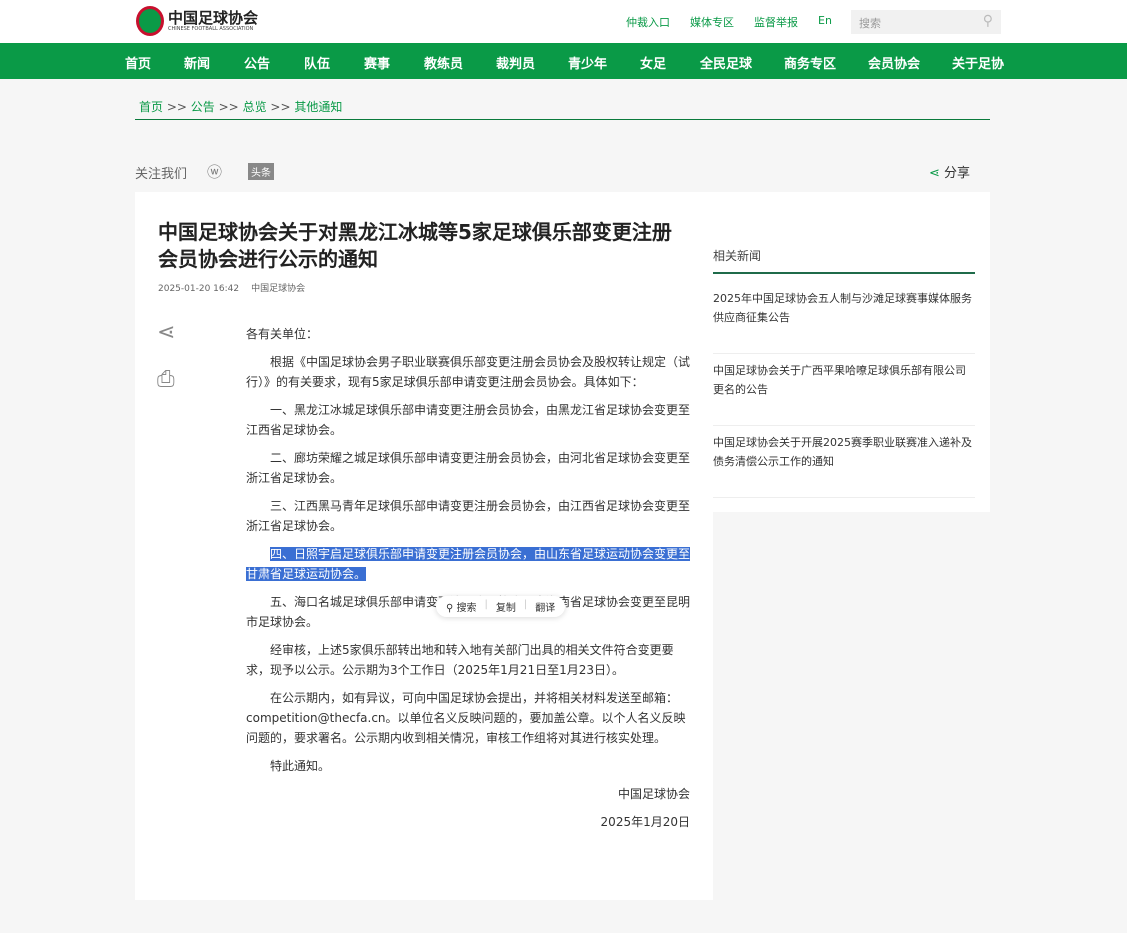 This screenshot has width=1127, height=933. I want to click on related-title: 相关新闻, so click(737, 256).